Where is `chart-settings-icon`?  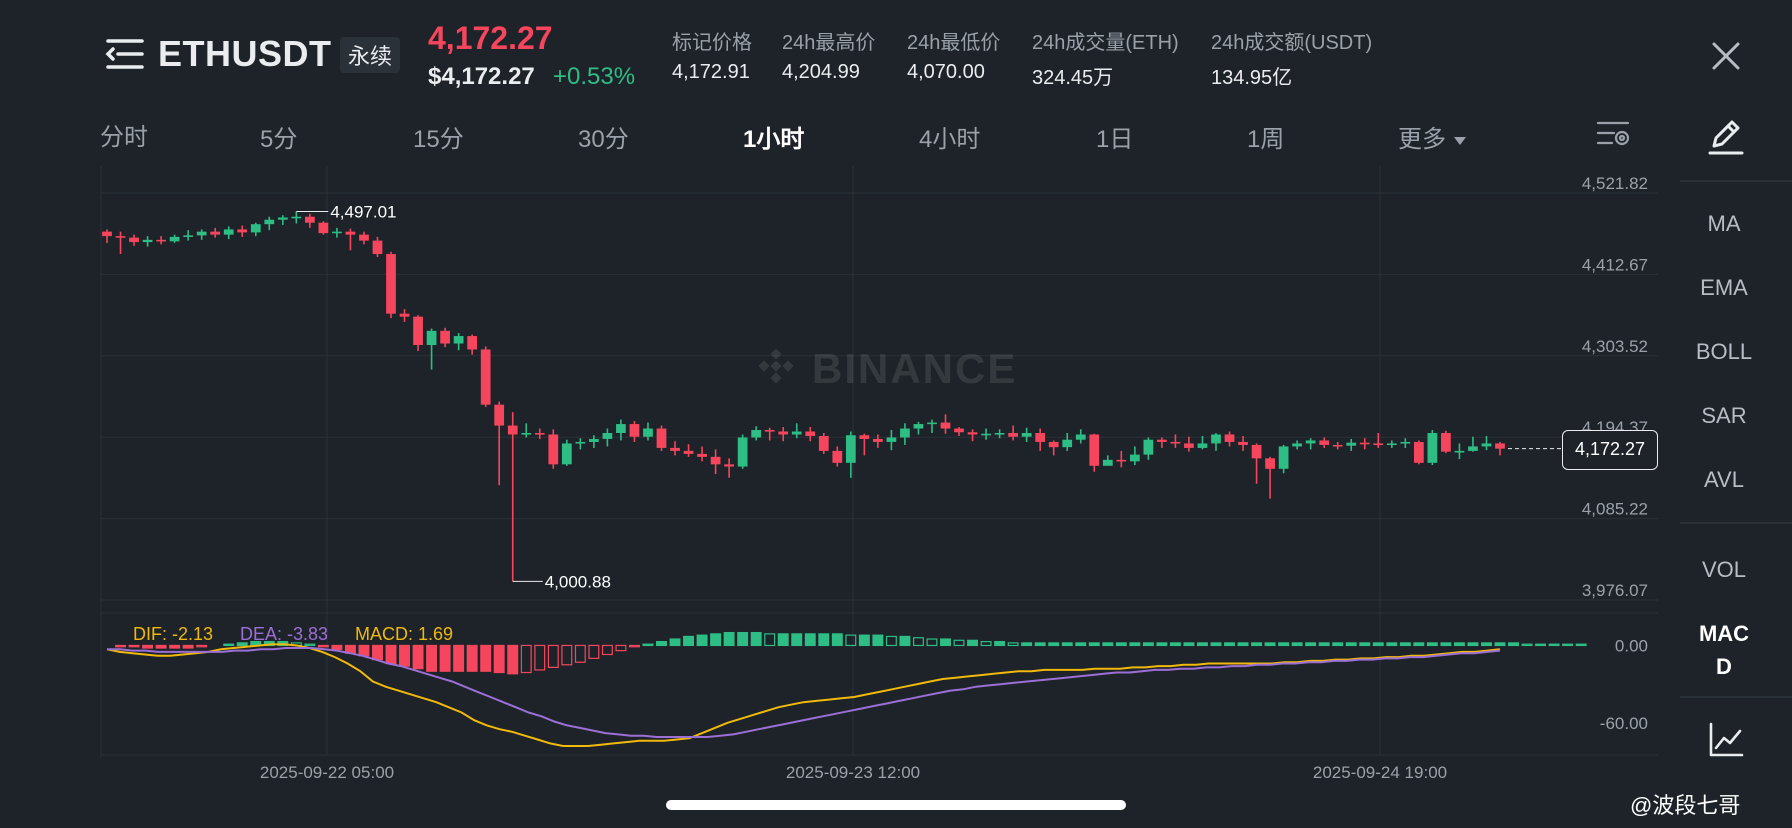 chart-settings-icon is located at coordinates (1613, 135).